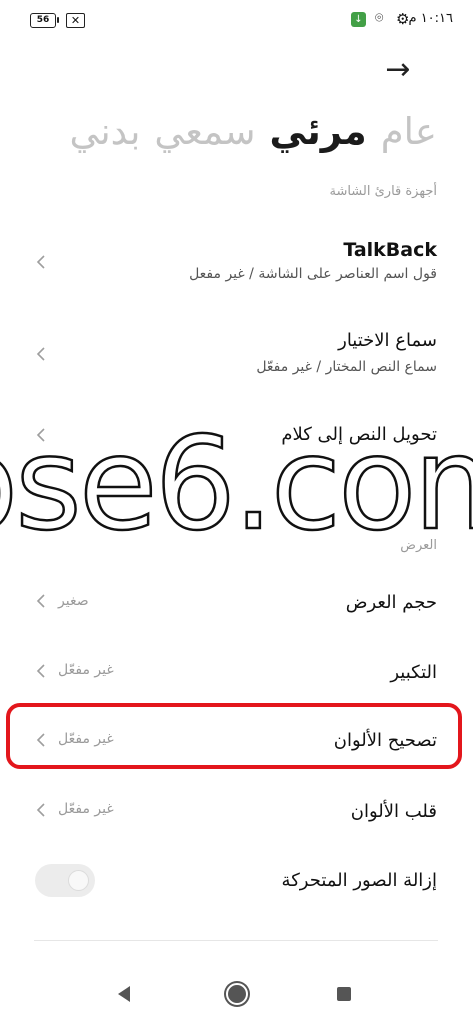 The height and width of the screenshot is (1024, 473). Describe the element at coordinates (413, 672) in the screenshot. I see `row-title: التكبير` at that location.